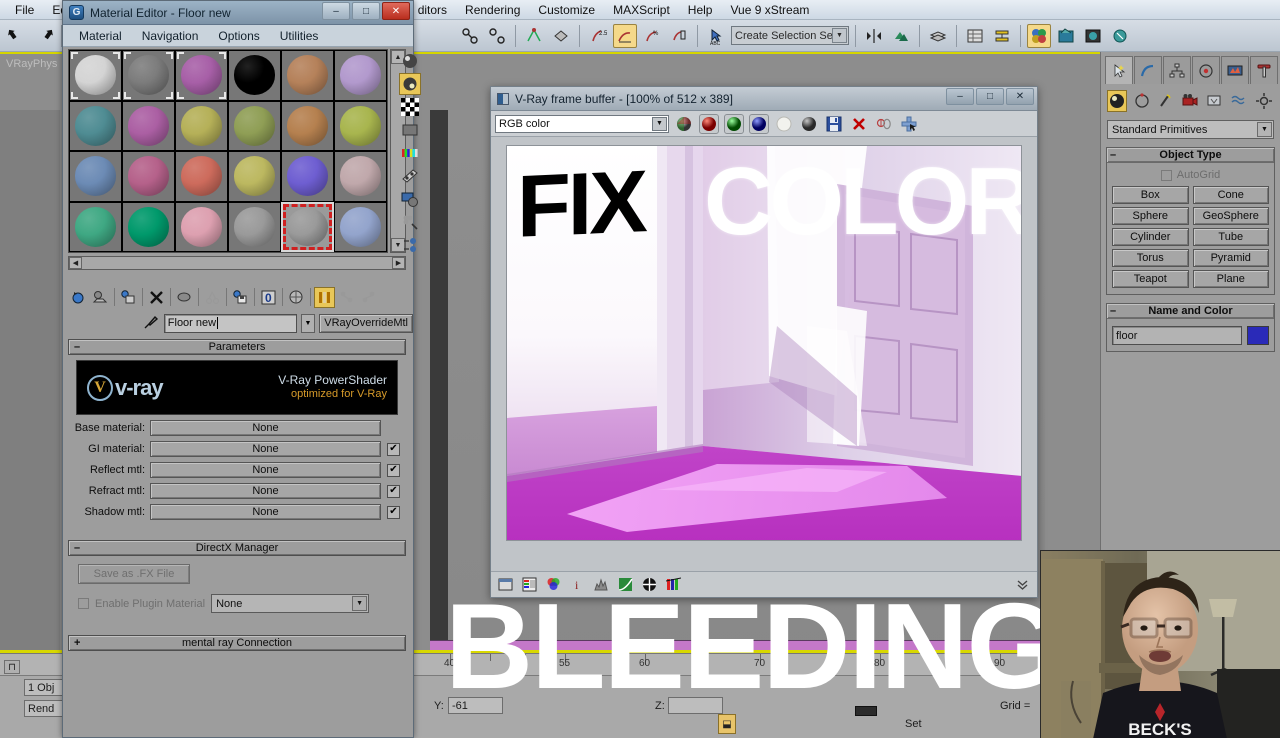 The image size is (1280, 738). Describe the element at coordinates (1177, 70) in the screenshot. I see `hierarchy-tab` at that location.